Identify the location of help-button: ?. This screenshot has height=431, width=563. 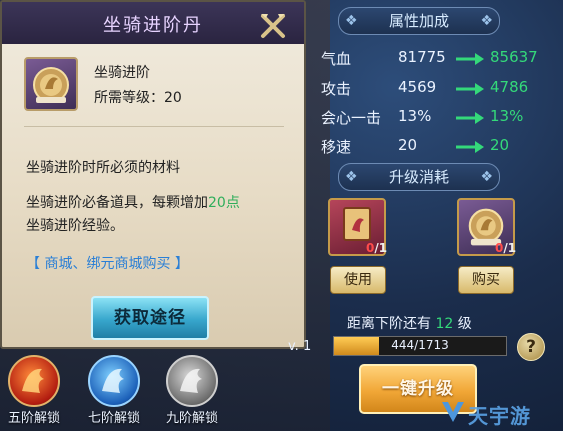
(531, 347).